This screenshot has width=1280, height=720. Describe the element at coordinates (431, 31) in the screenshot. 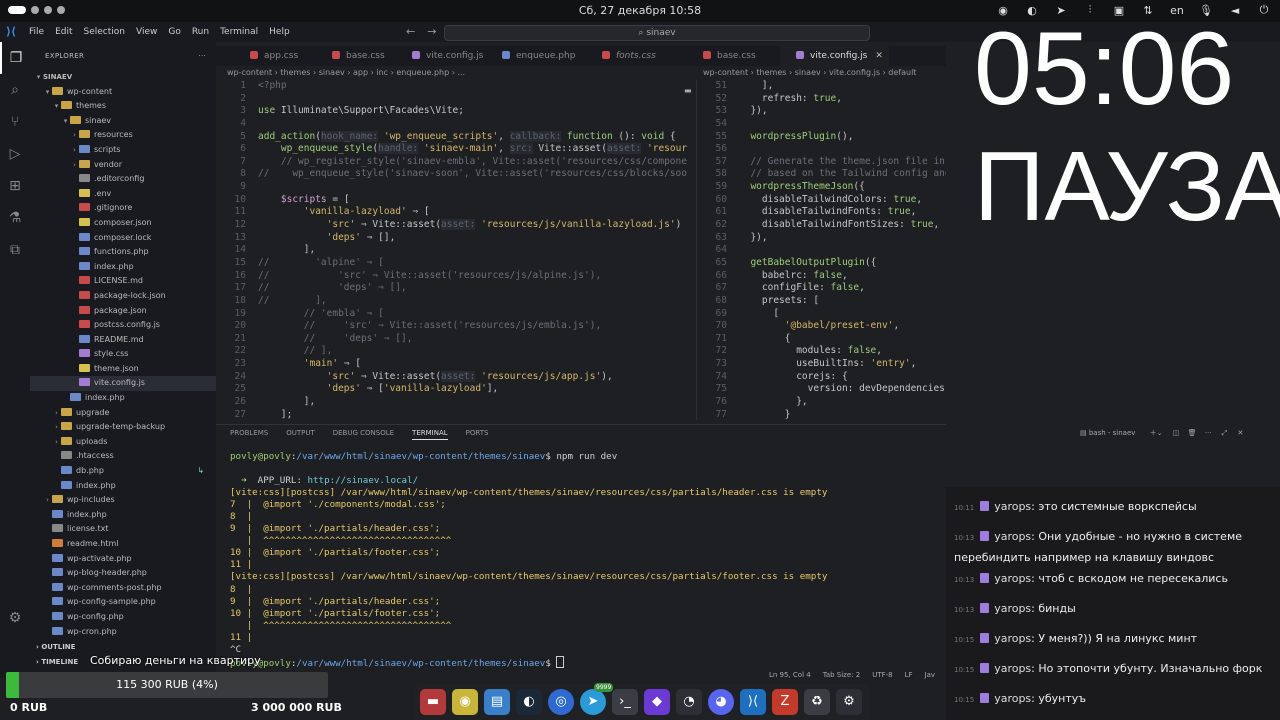

I see `forward-arrow-icon: →` at that location.